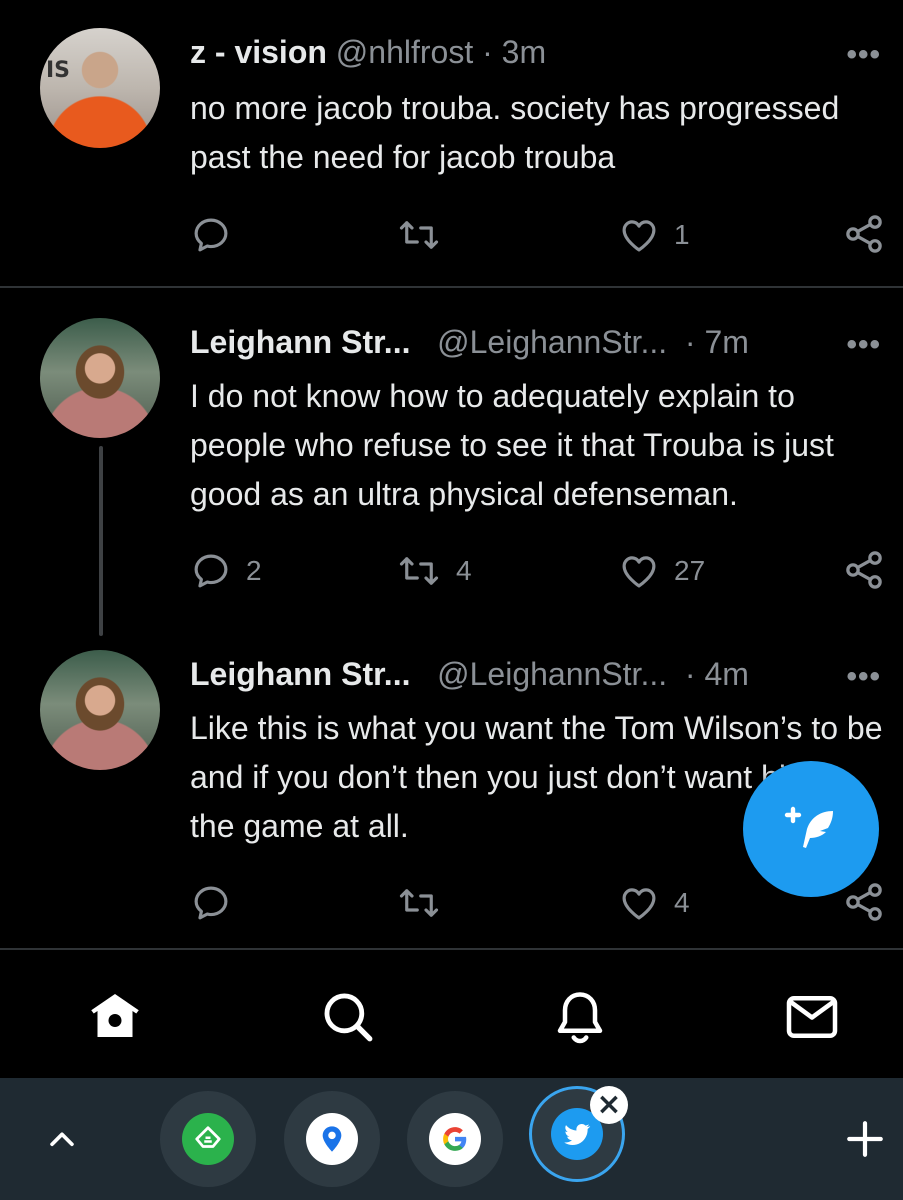 The height and width of the screenshot is (1200, 903). I want to click on tray-app-google, so click(455, 1139).